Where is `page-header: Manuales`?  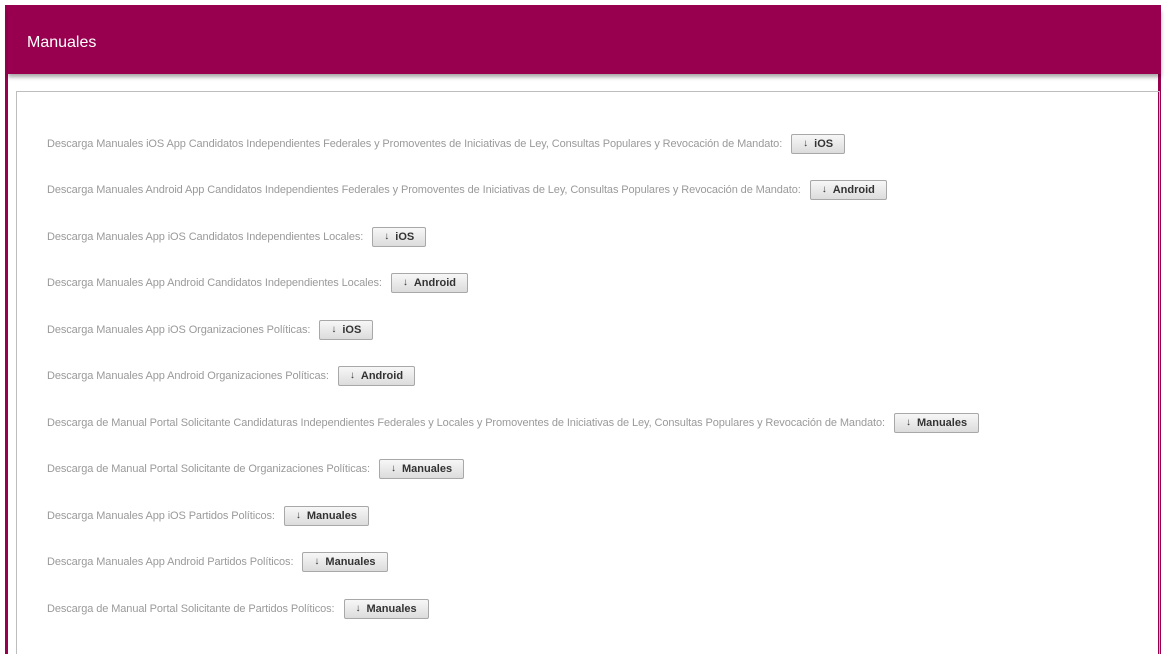
page-header: Manuales is located at coordinates (584, 41).